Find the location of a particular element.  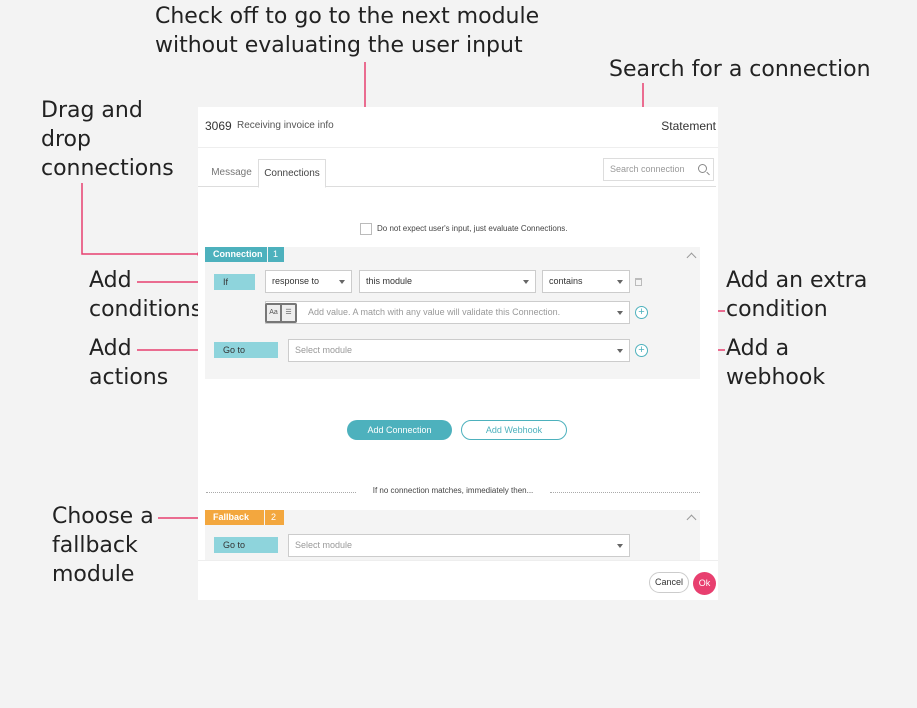

header-divider is located at coordinates (458, 147).